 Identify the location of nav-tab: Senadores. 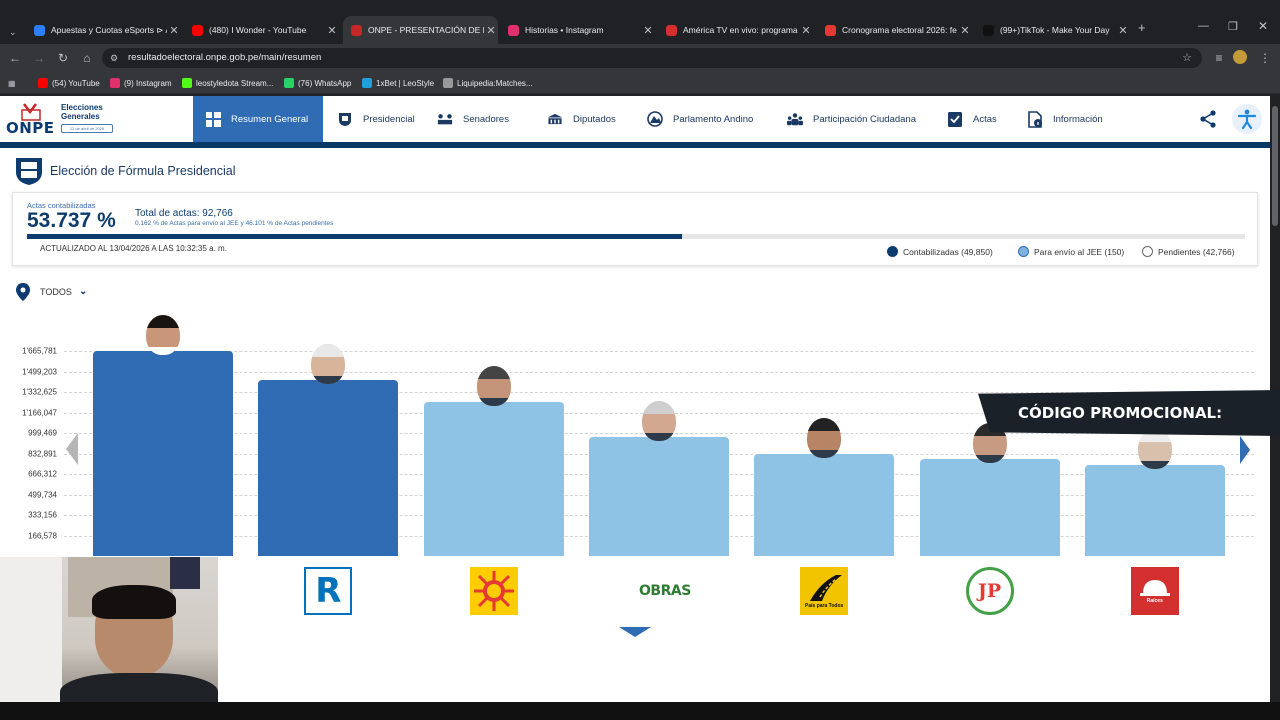
(478, 119).